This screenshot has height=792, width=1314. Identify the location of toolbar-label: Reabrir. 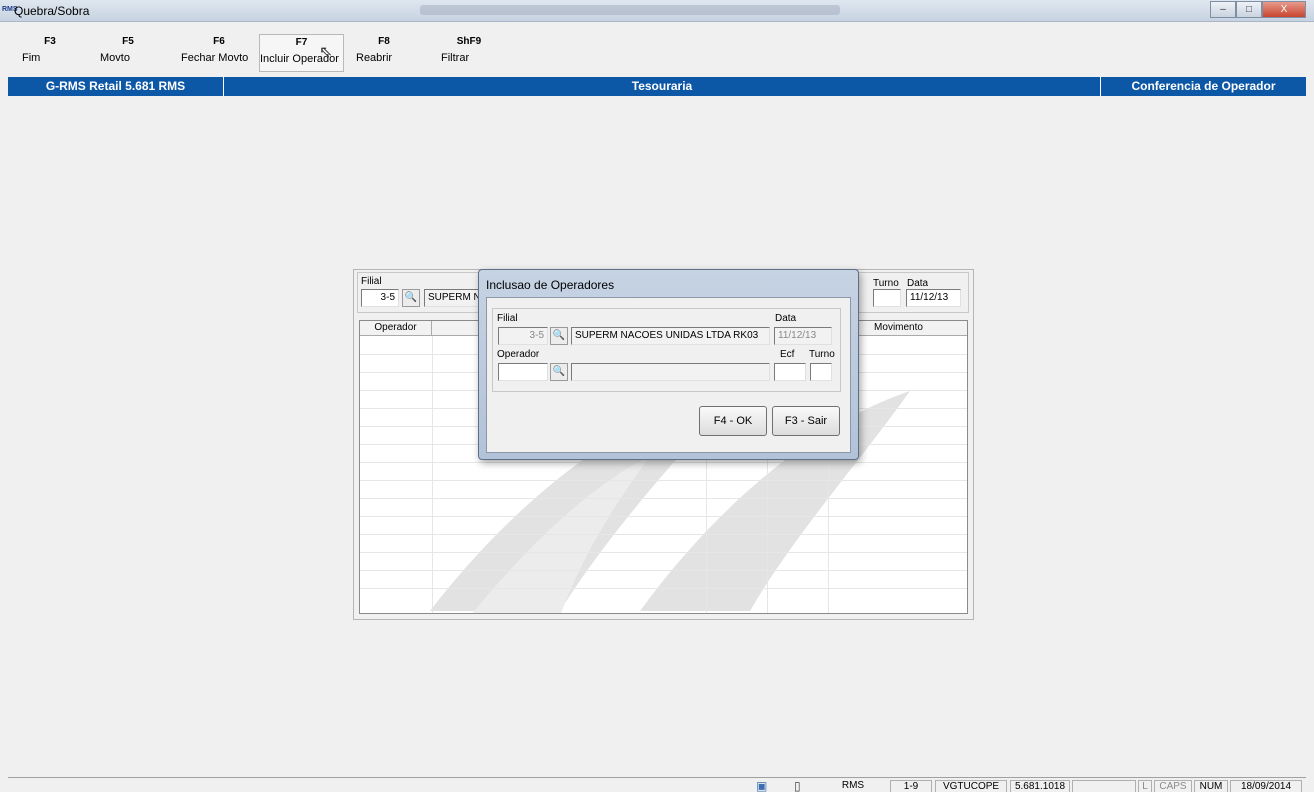
(374, 58).